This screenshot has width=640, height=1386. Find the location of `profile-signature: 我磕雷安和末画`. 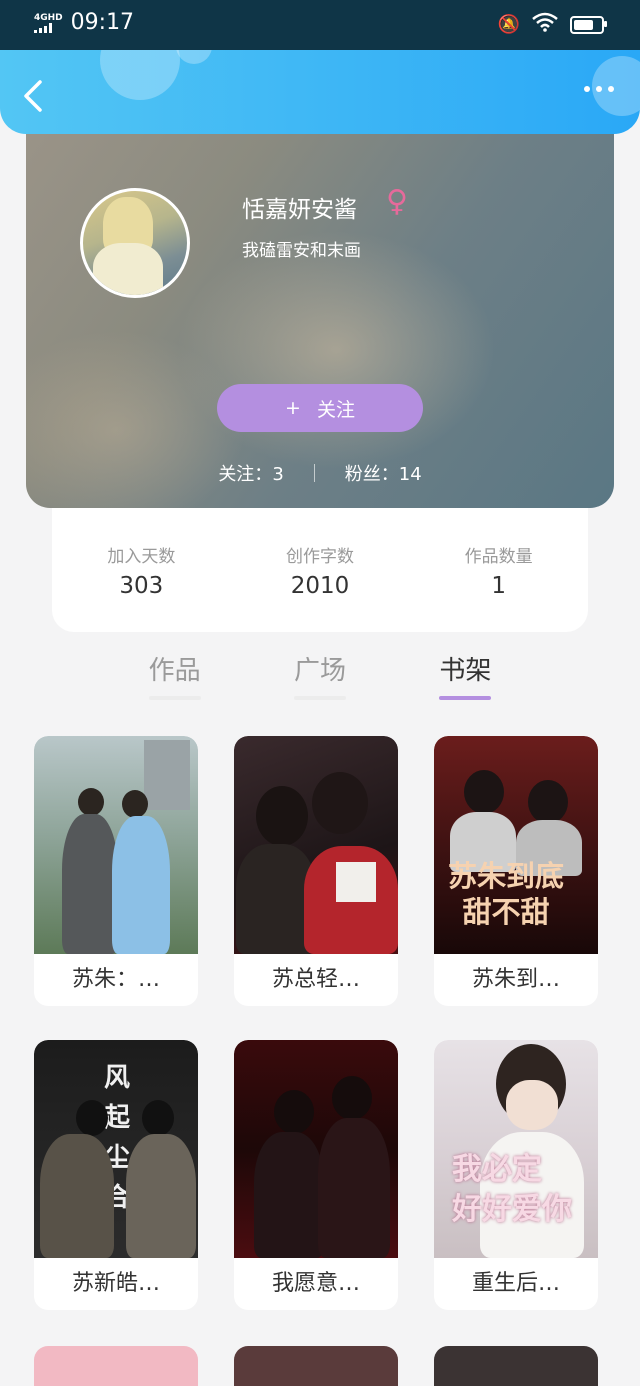

profile-signature: 我磕雷安和末画 is located at coordinates (301, 251).